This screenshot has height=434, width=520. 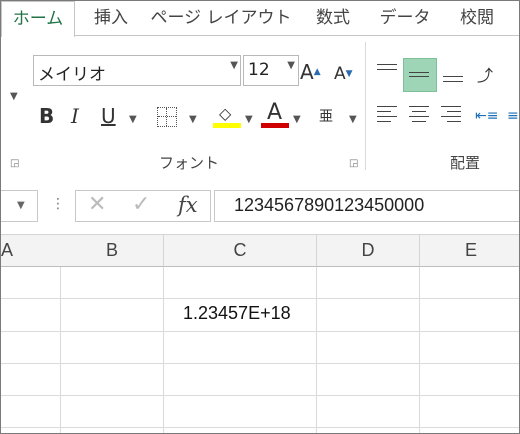 I want to click on borders-icon, so click(x=167, y=117).